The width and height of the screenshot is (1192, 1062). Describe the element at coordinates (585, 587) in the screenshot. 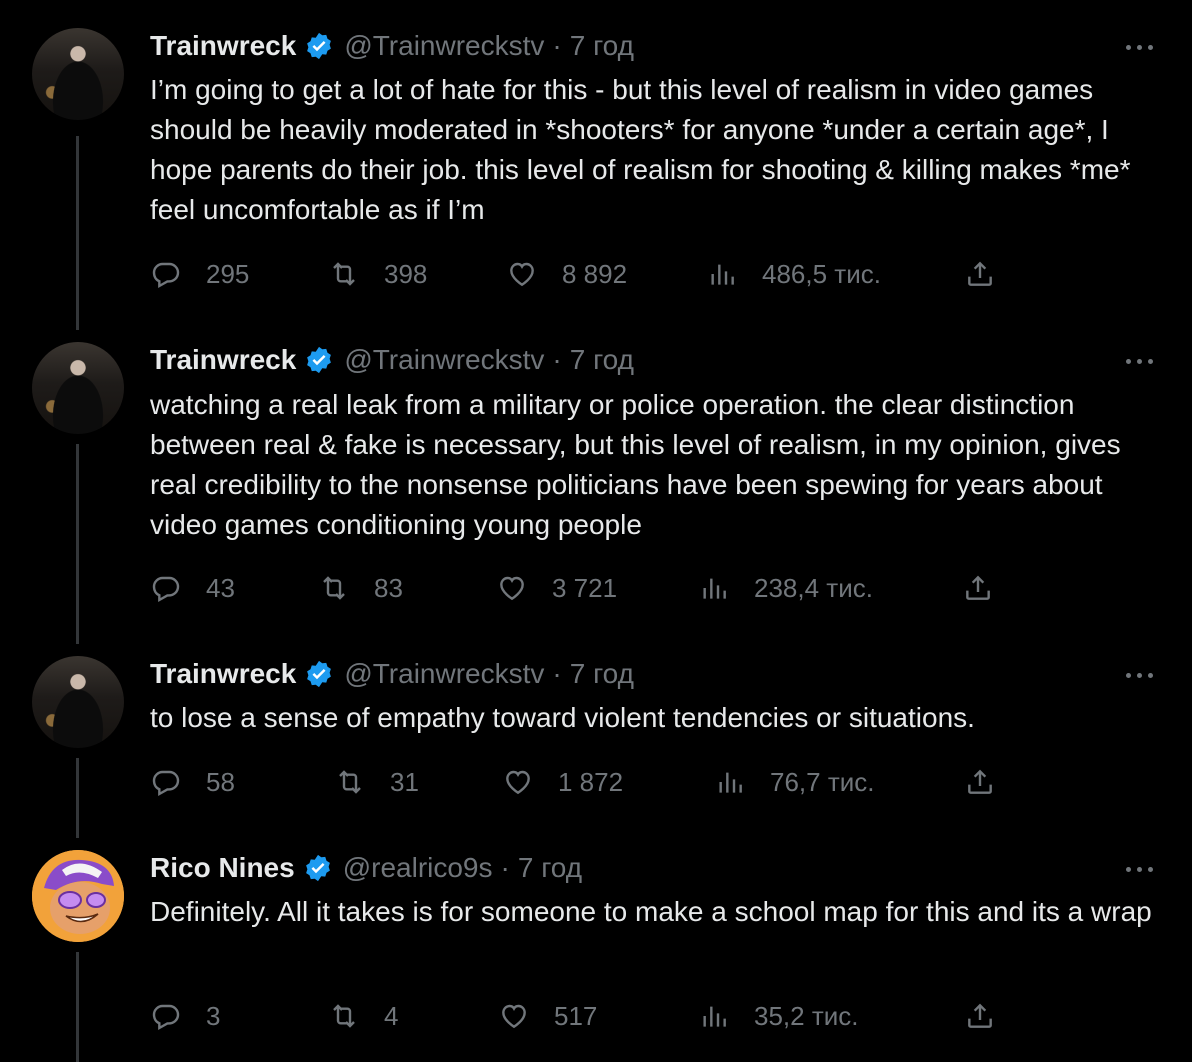

I see `like-count: 3 721` at that location.